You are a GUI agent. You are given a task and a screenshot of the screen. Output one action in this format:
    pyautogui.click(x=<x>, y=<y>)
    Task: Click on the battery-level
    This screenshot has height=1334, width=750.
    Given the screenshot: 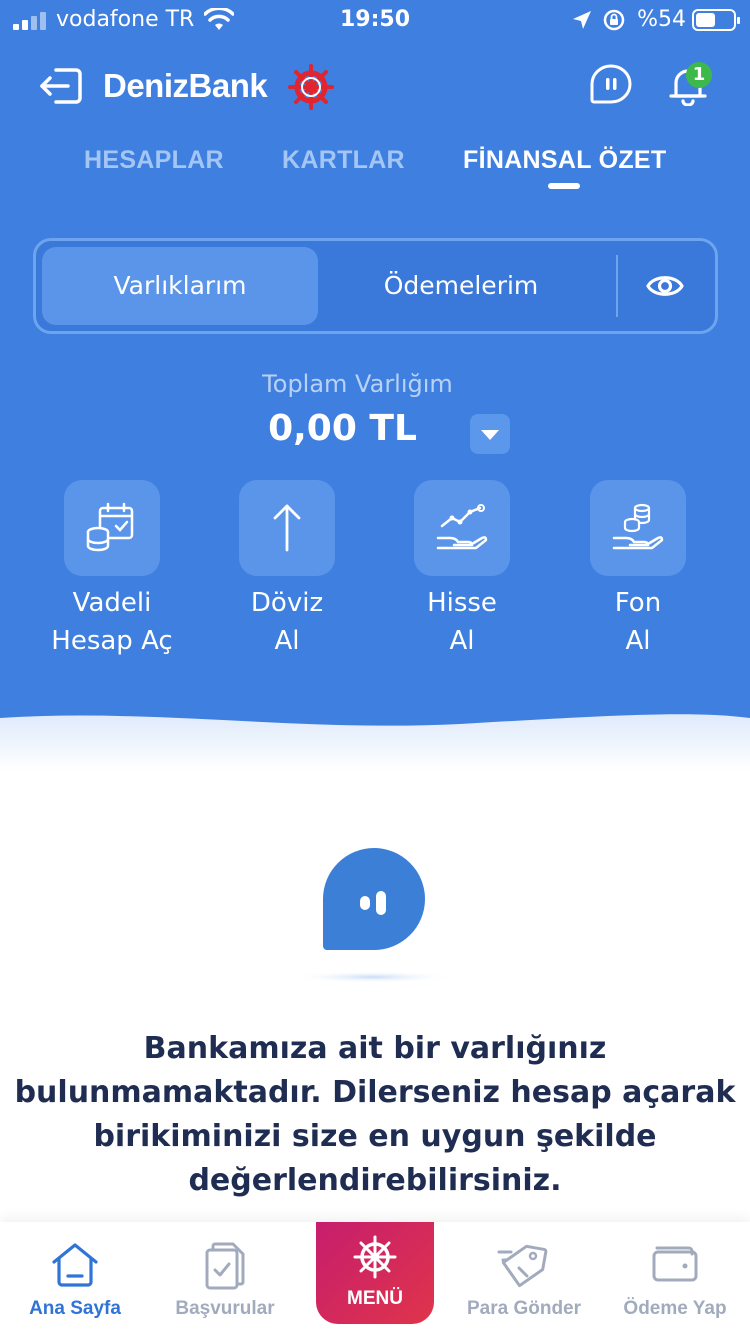 What is the action you would take?
    pyautogui.click(x=705, y=20)
    